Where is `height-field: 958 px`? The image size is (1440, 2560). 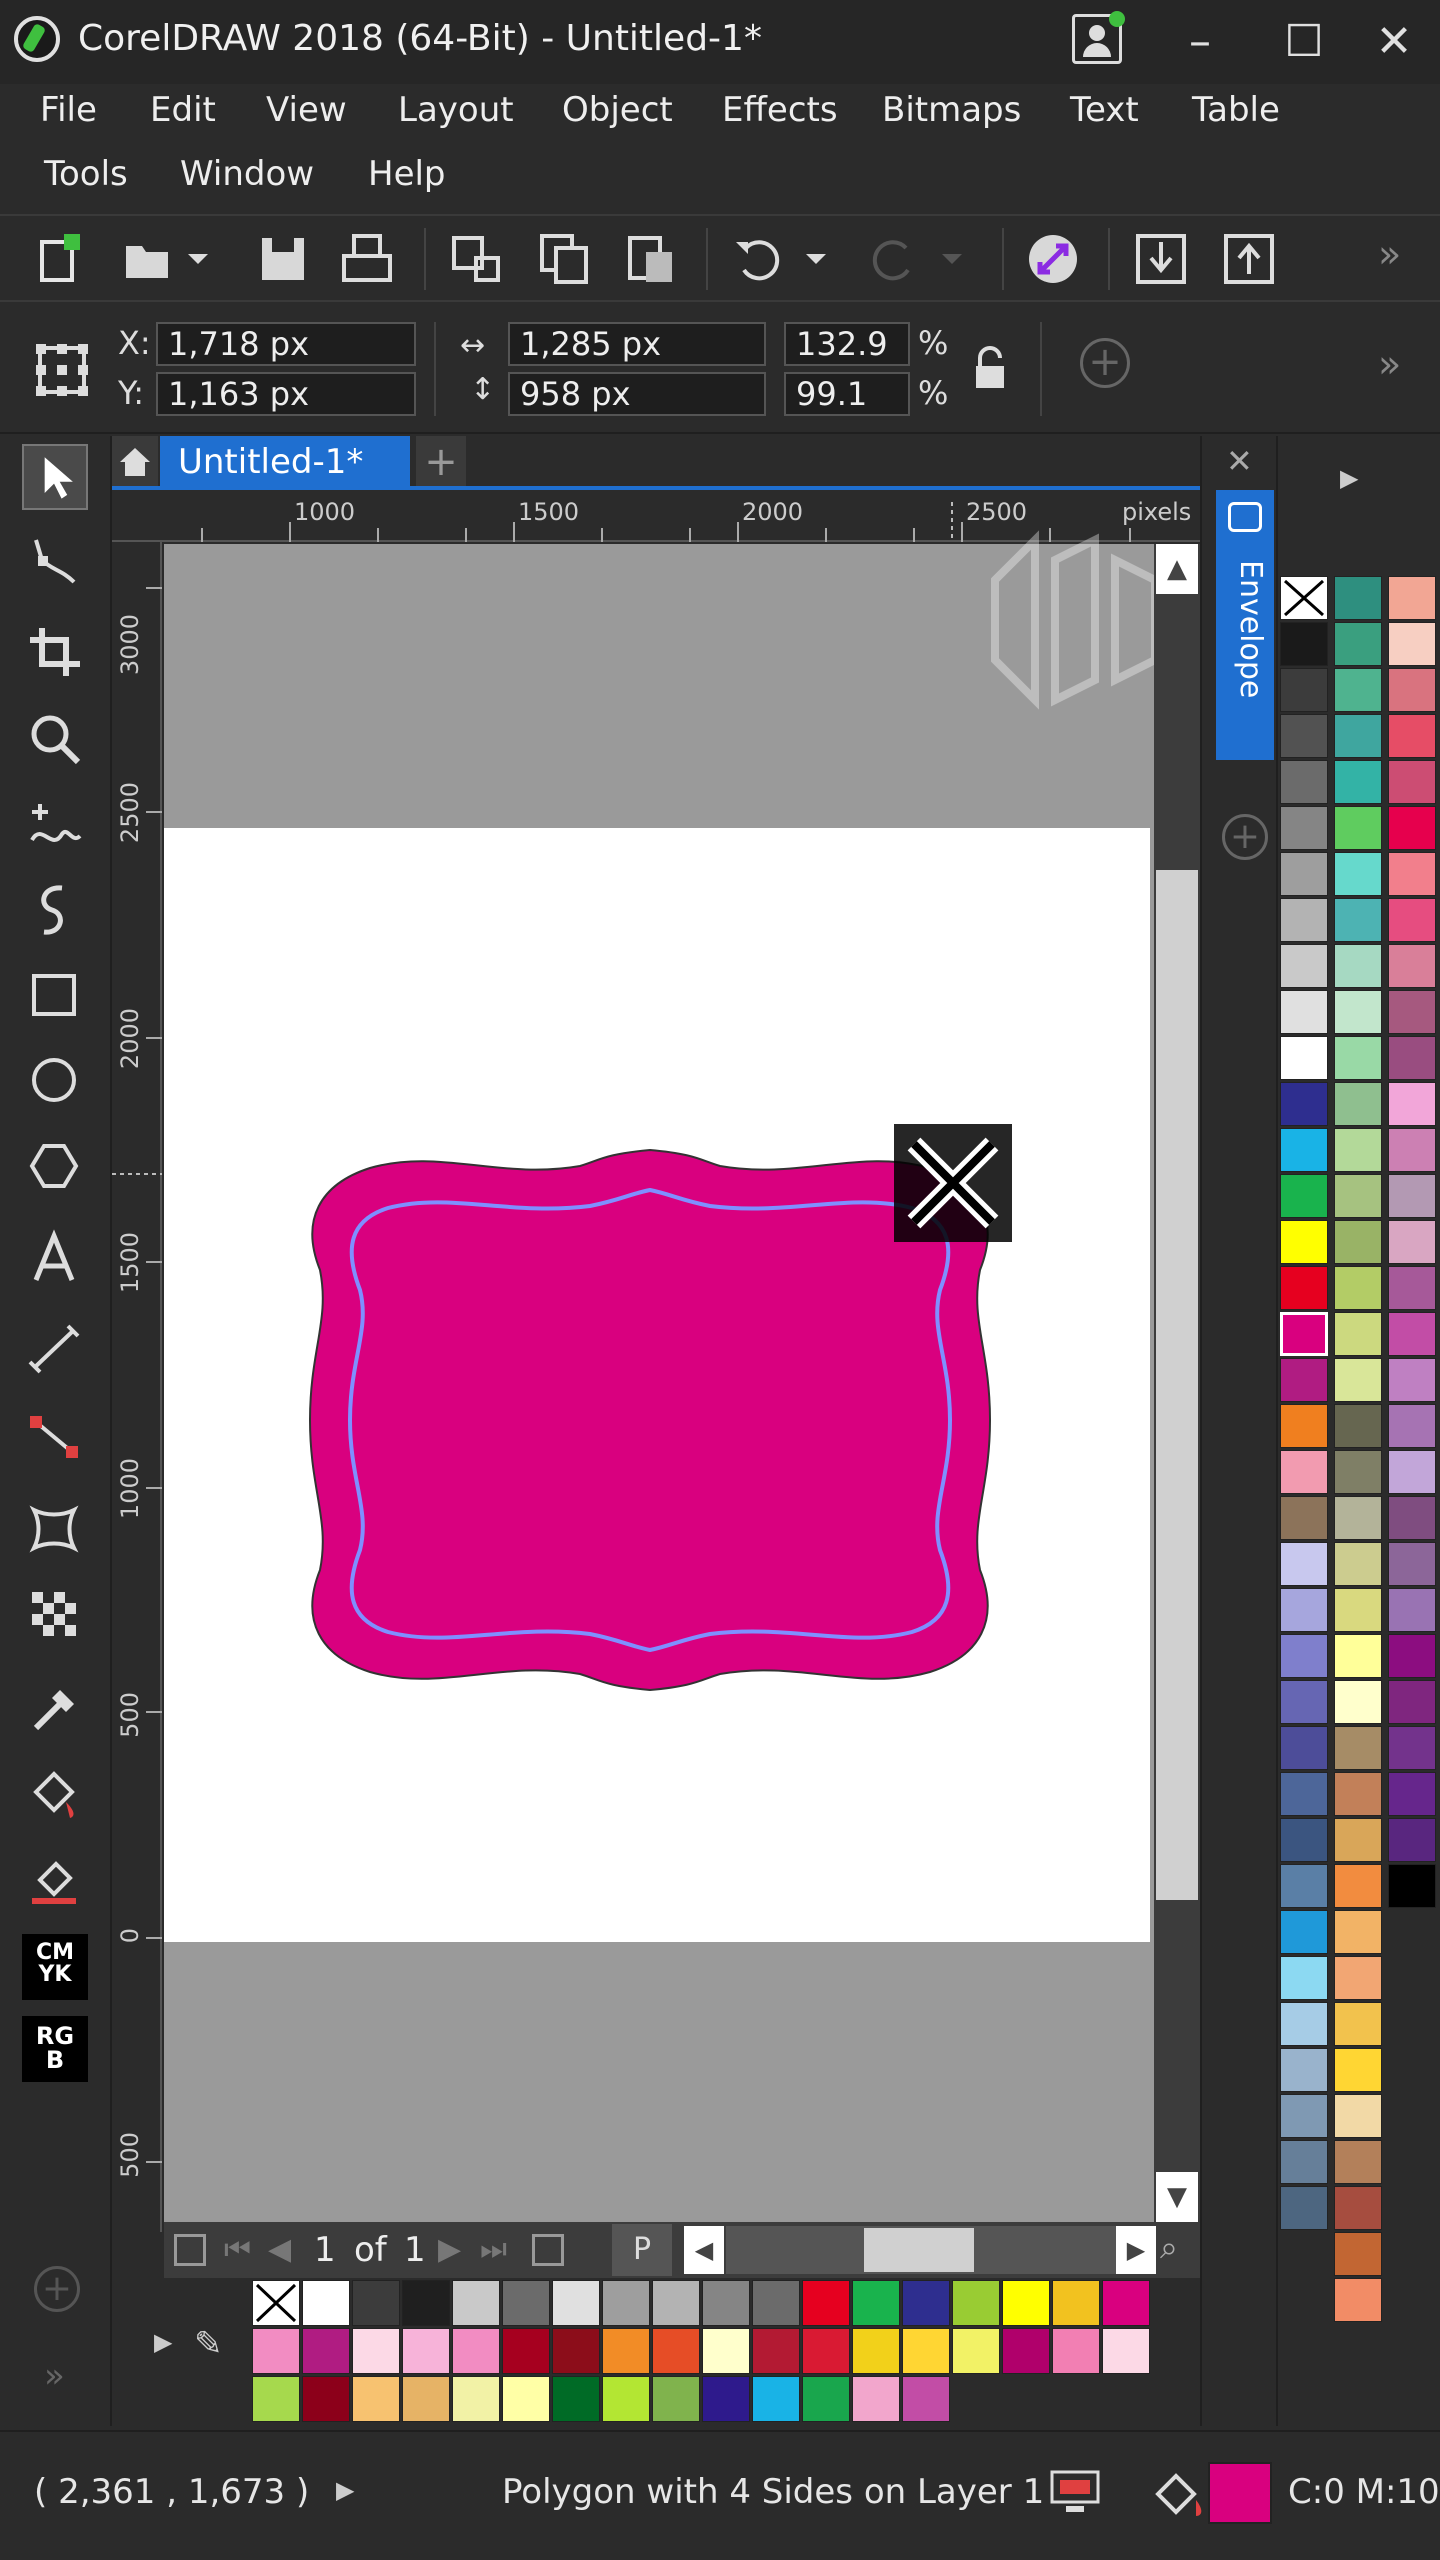 height-field: 958 px is located at coordinates (637, 394).